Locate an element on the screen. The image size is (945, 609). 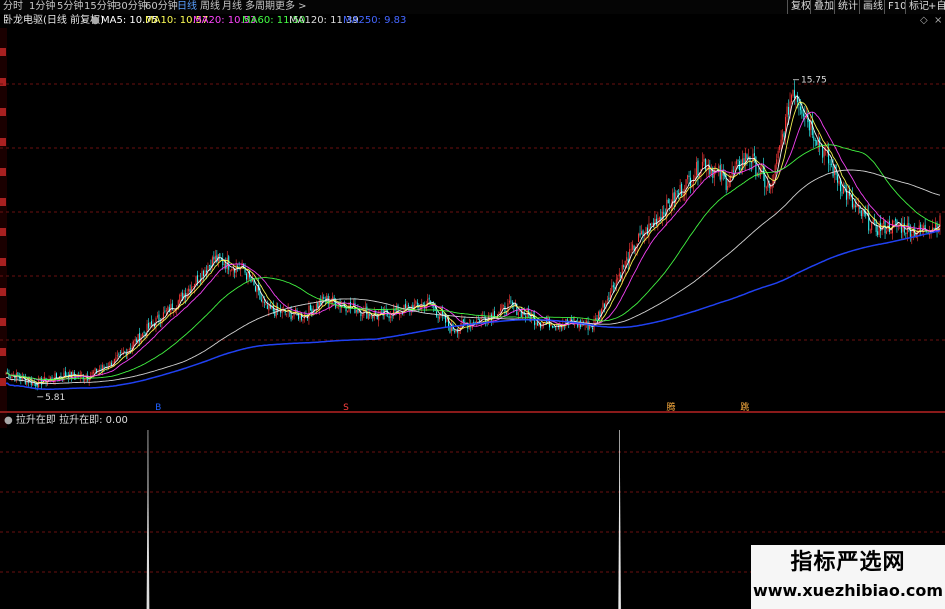
tab-multi-period: 多周期 is located at coordinates (260, 7).